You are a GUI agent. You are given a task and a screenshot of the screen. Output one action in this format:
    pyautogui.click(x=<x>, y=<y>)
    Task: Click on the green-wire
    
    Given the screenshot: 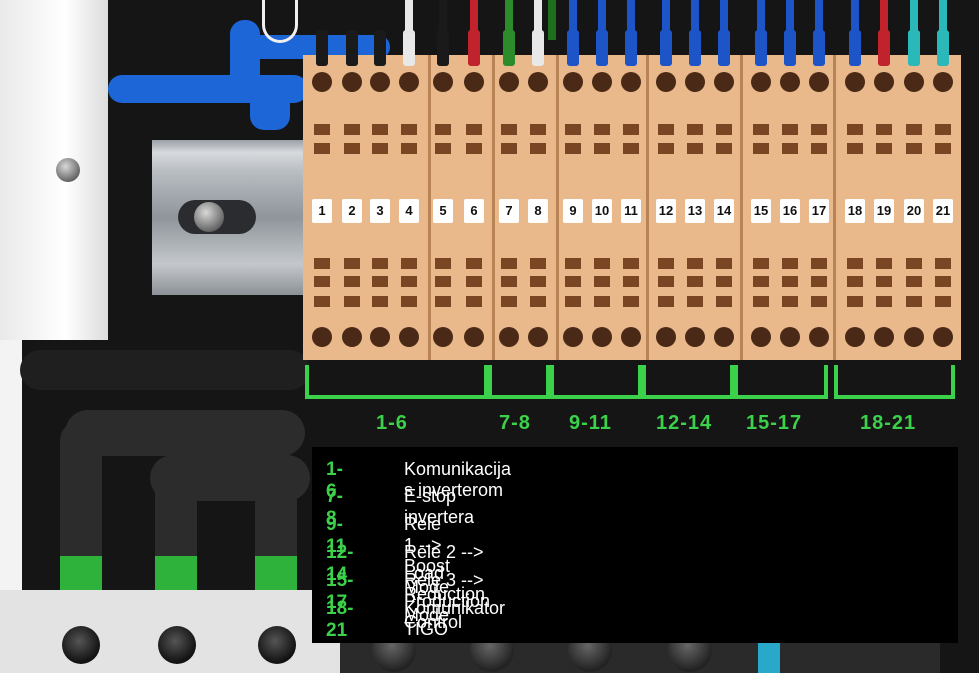 What is the action you would take?
    pyautogui.click(x=552, y=20)
    